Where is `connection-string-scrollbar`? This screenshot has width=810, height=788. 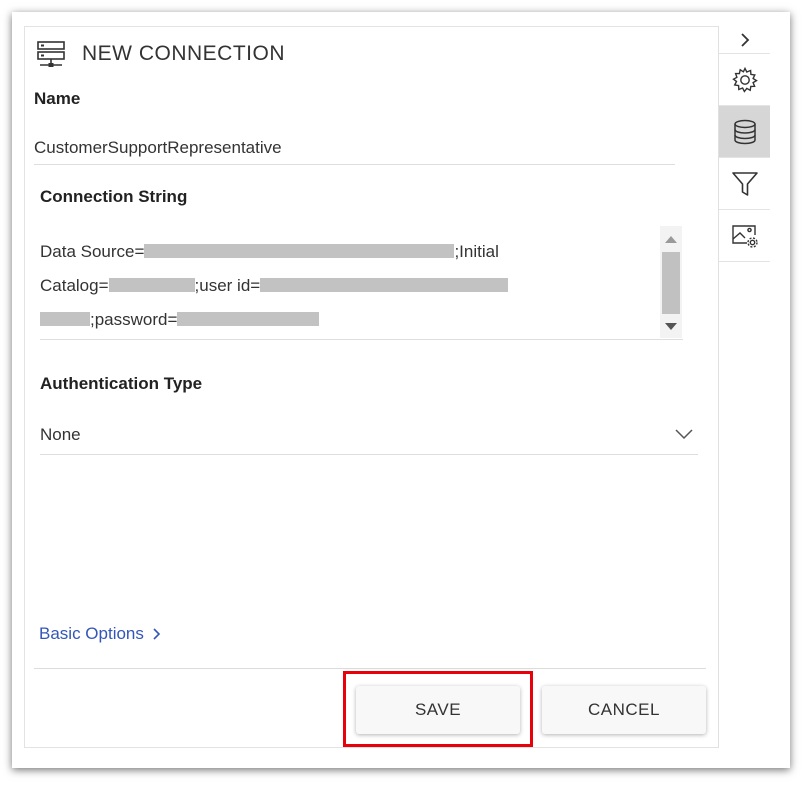 connection-string-scrollbar is located at coordinates (671, 282).